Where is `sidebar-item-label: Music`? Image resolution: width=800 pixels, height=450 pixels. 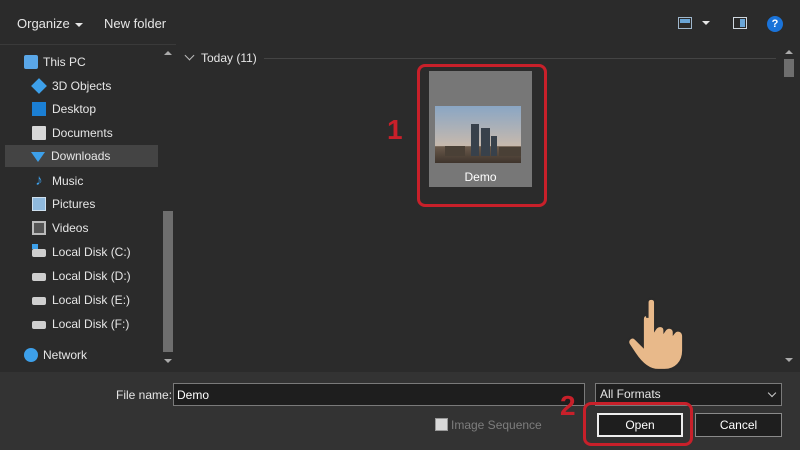
sidebar-item-label: Music is located at coordinates (68, 181).